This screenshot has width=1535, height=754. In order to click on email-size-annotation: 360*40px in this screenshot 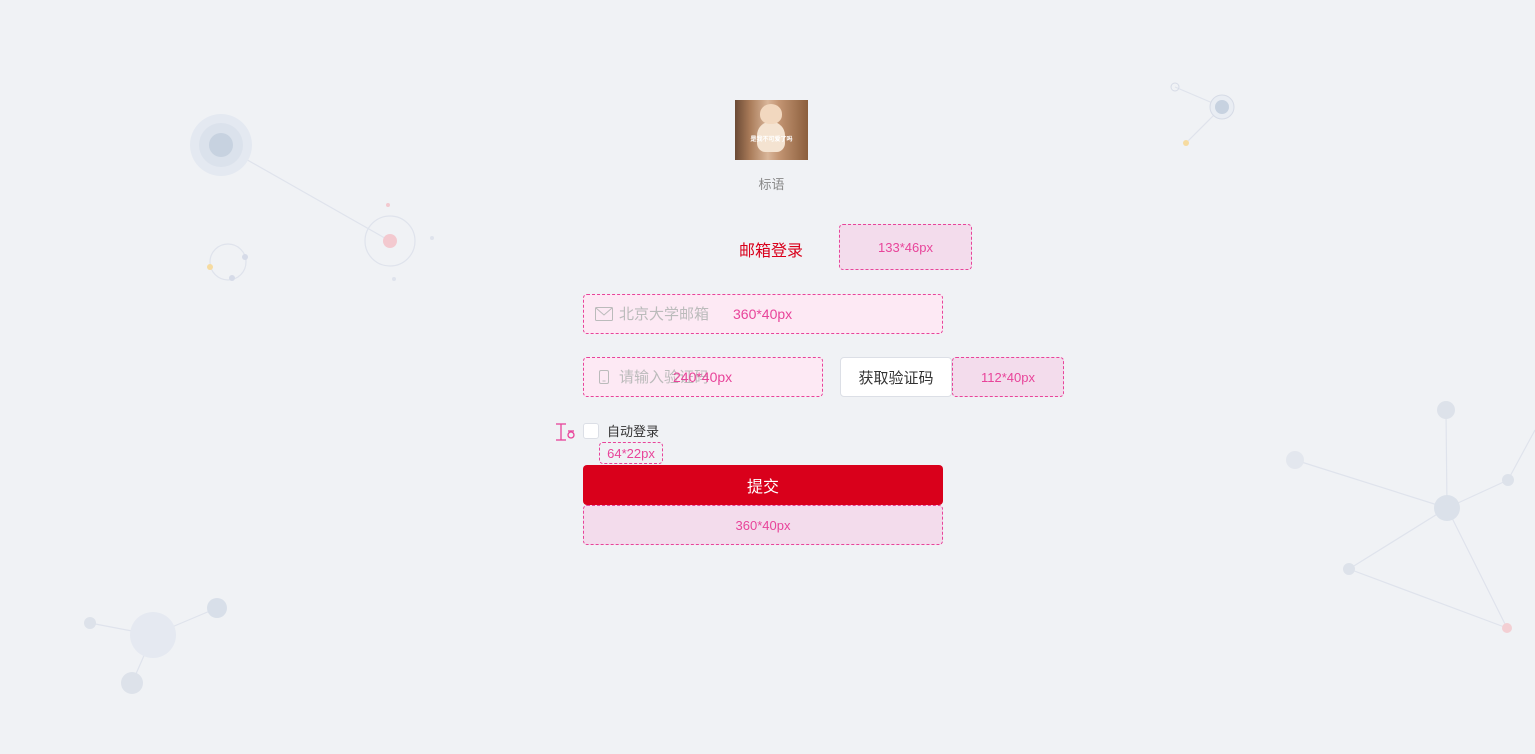, I will do `click(763, 314)`.